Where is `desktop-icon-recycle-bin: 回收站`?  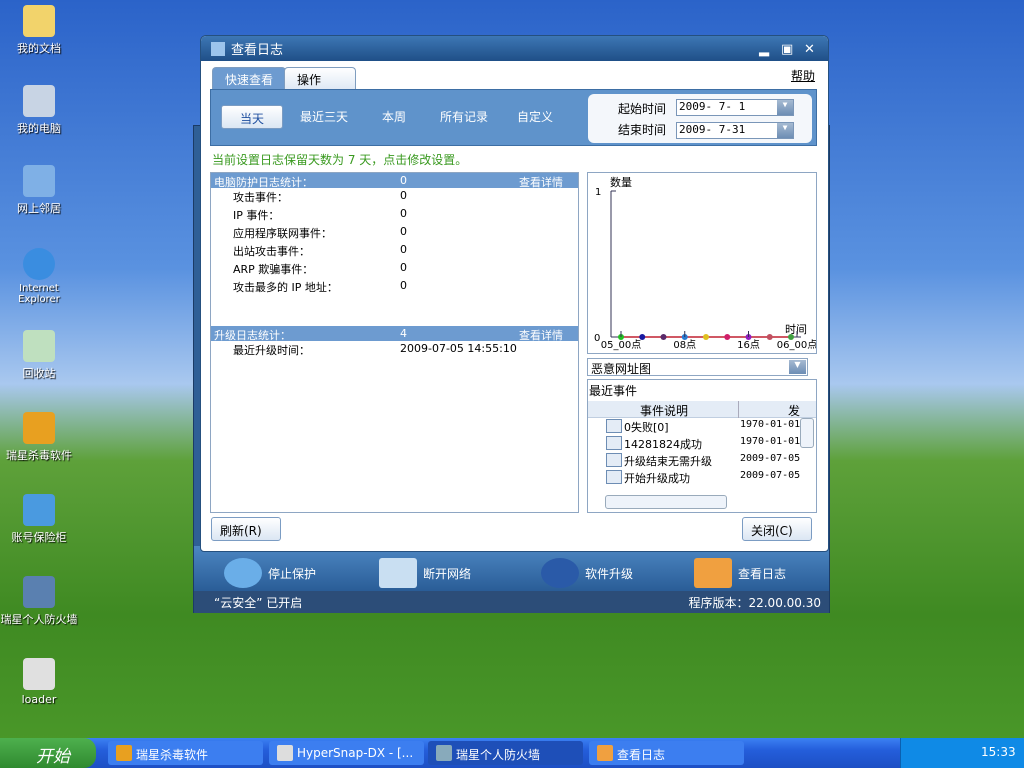 desktop-icon-recycle-bin: 回收站 is located at coordinates (39, 355).